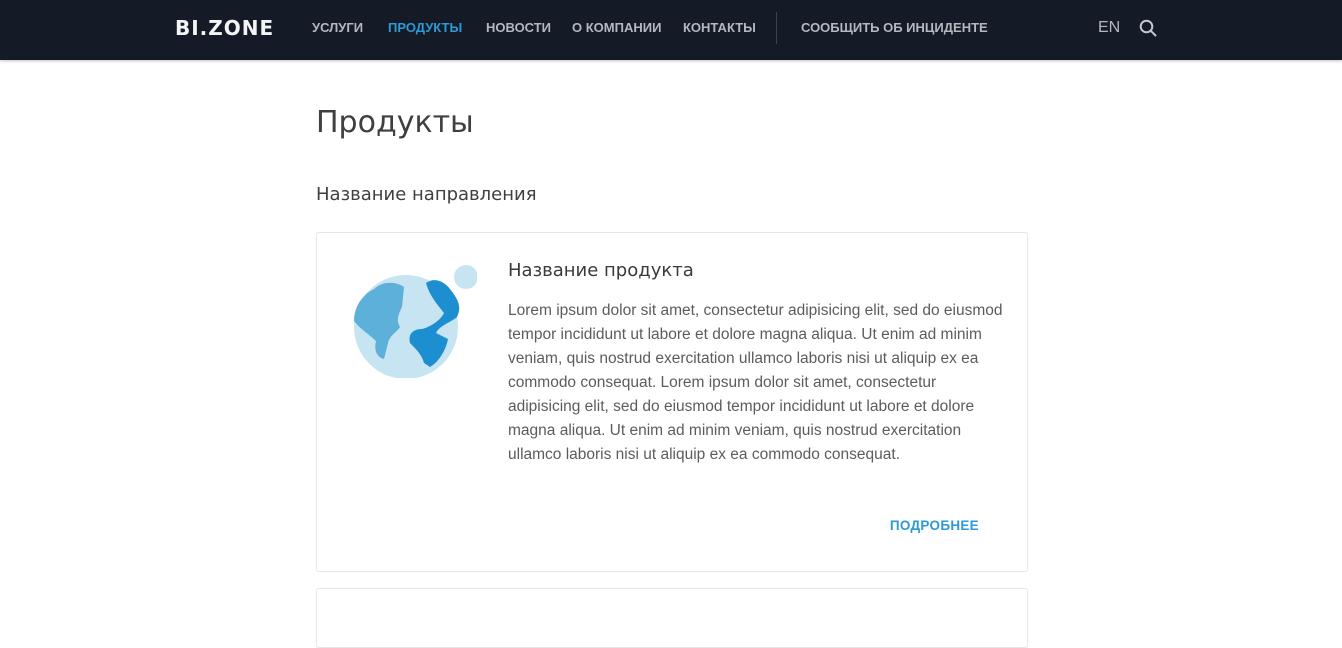  I want to click on nav-item-services: УСЛУГИ, so click(337, 28).